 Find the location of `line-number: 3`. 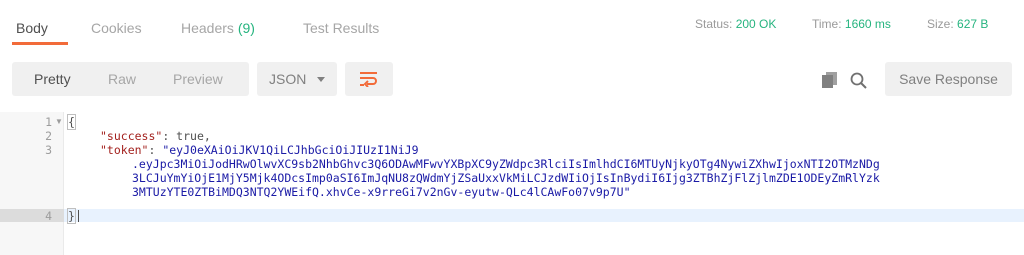

line-number: 3 is located at coordinates (48, 150).